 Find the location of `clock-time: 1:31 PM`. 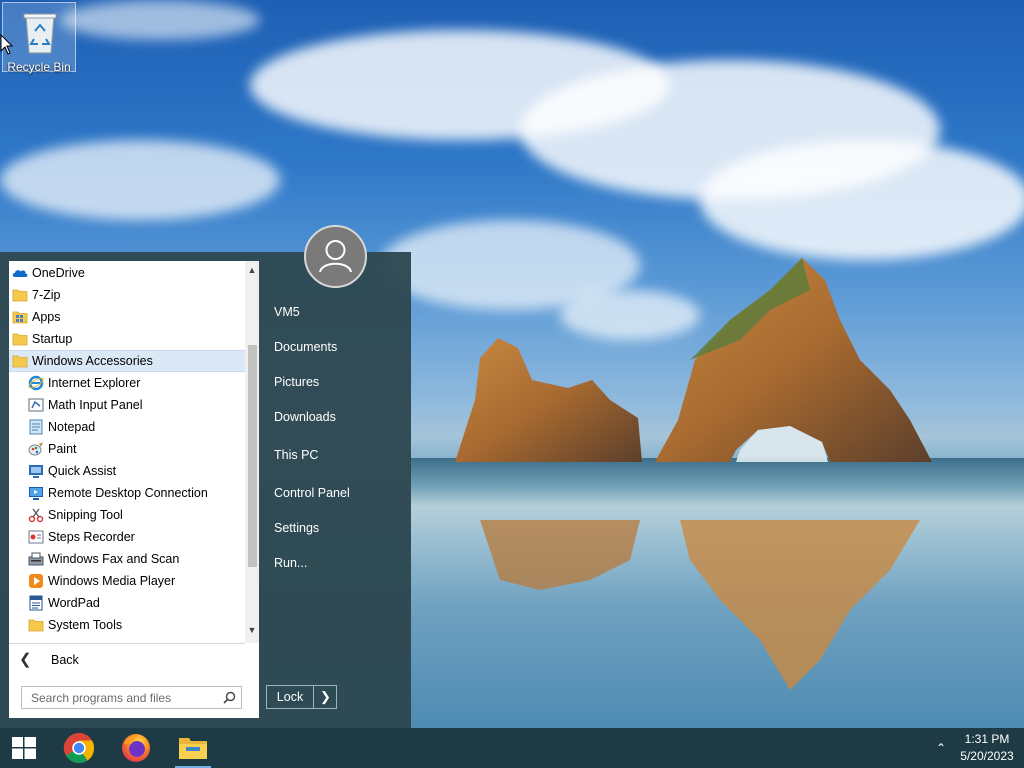

clock-time: 1:31 PM is located at coordinates (987, 739).